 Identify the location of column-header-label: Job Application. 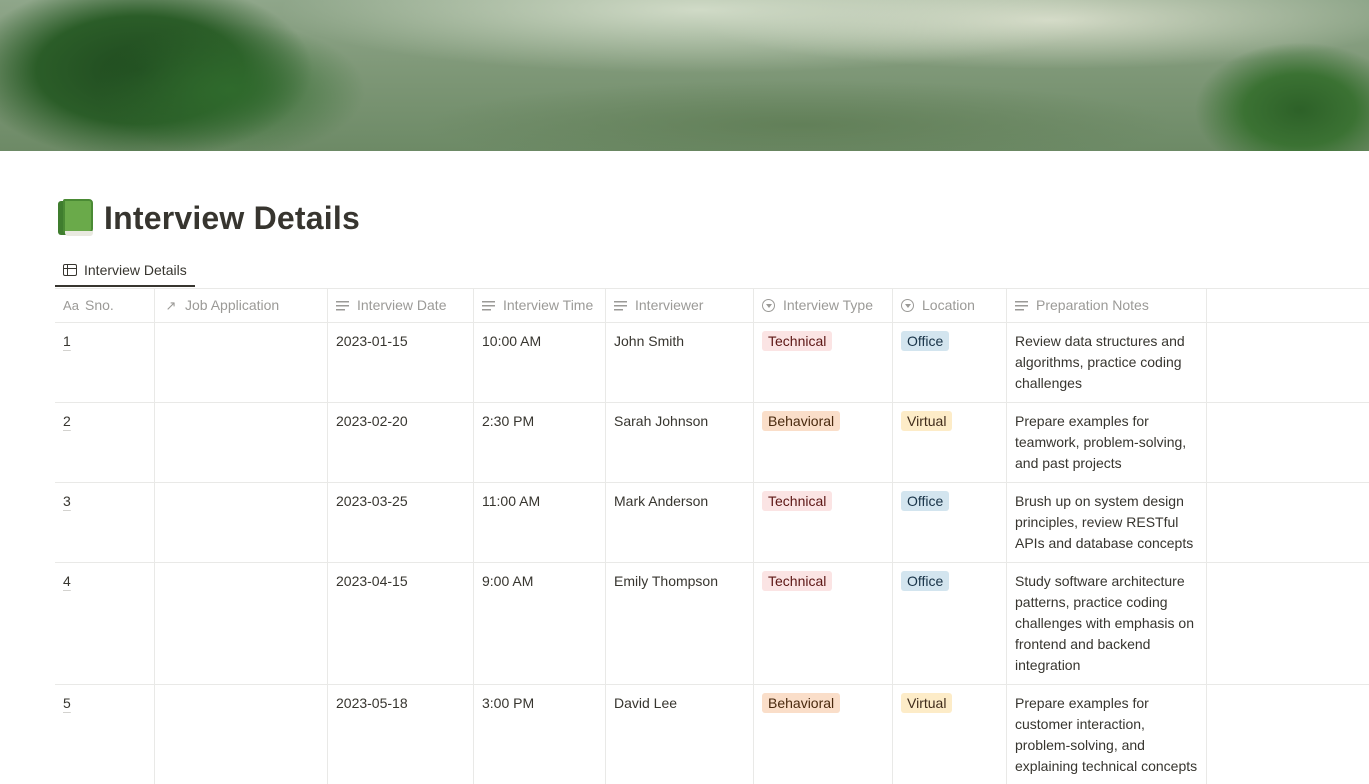
(232, 305).